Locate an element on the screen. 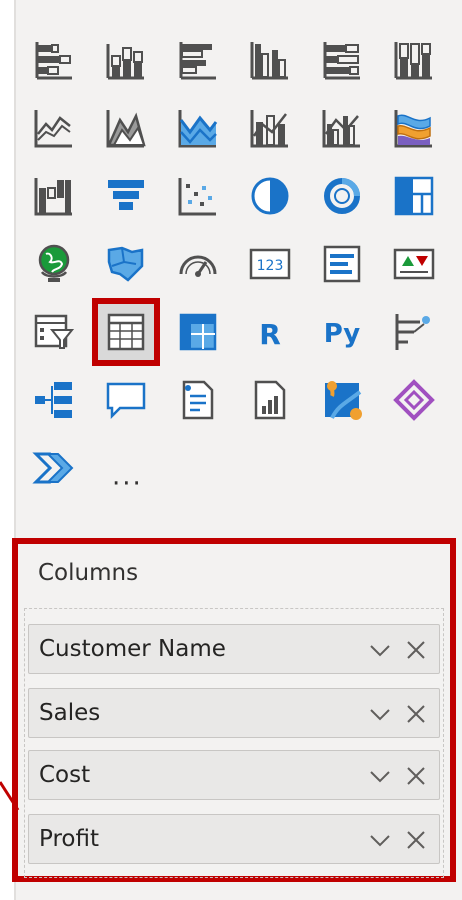 Image resolution: width=462 pixels, height=900 pixels. slicer-icon is located at coordinates (54, 331).